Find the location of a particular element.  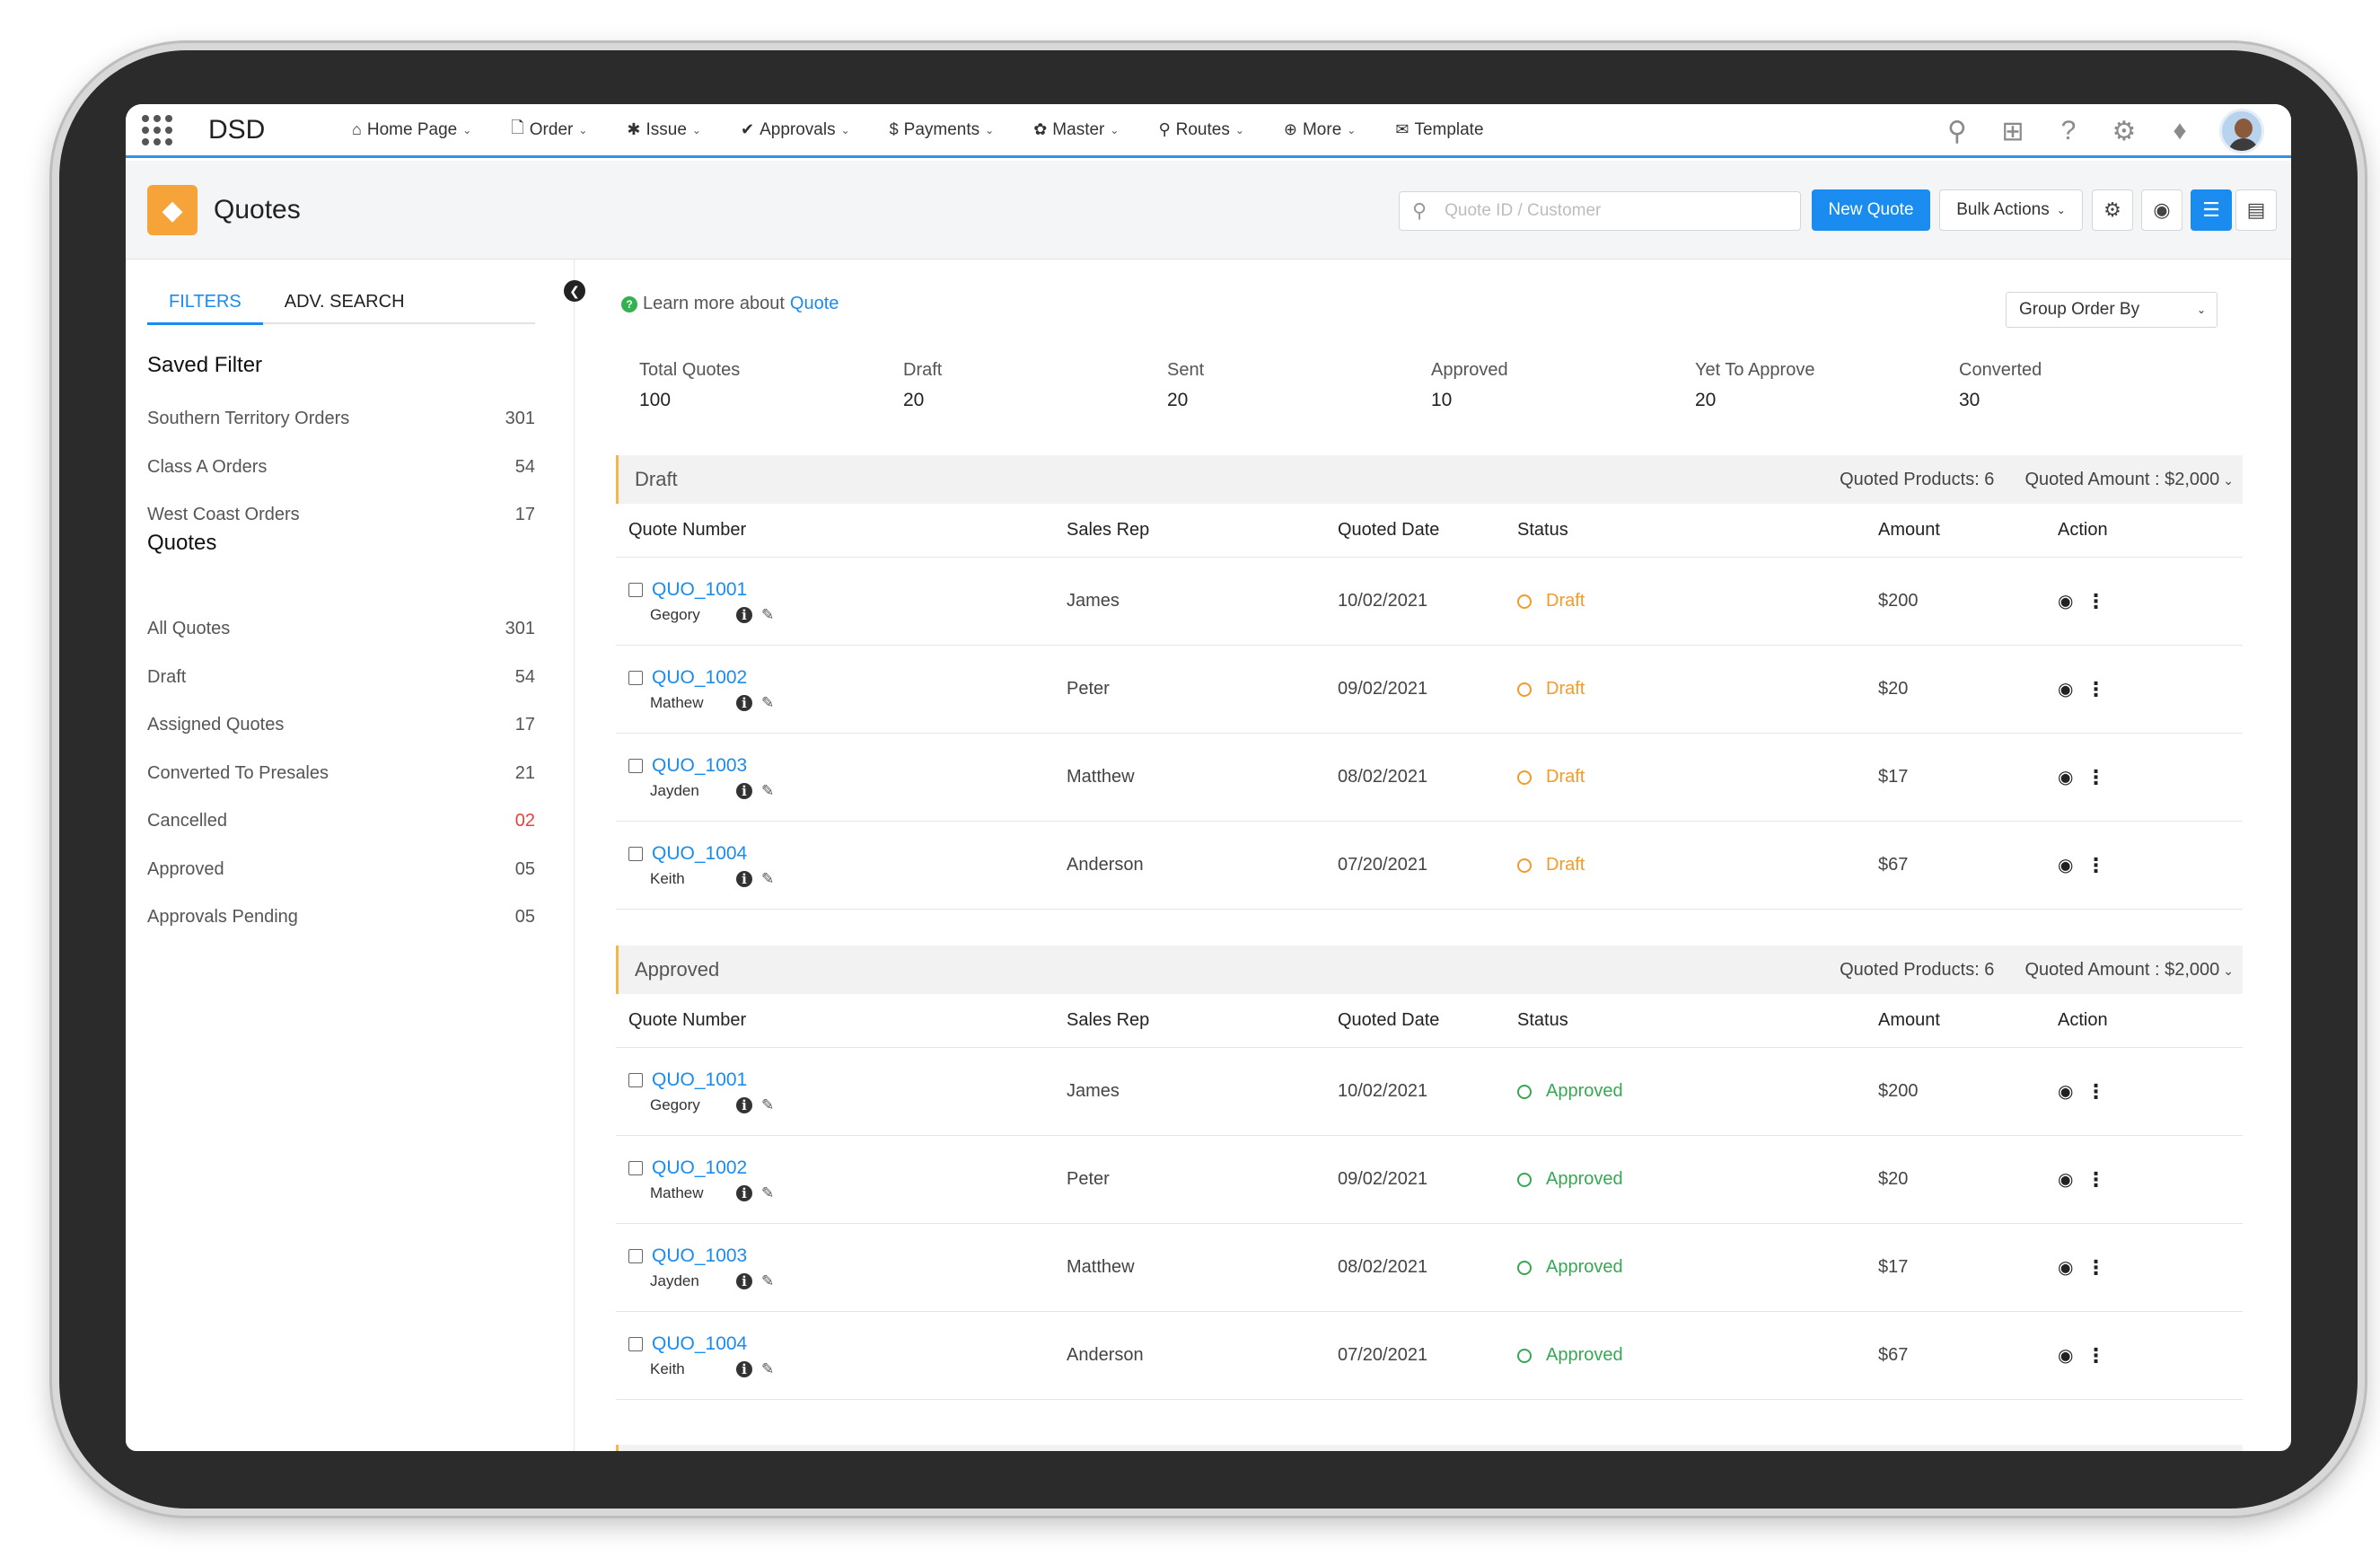

sidebar-item-approved: Approved 05 is located at coordinates (341, 869).